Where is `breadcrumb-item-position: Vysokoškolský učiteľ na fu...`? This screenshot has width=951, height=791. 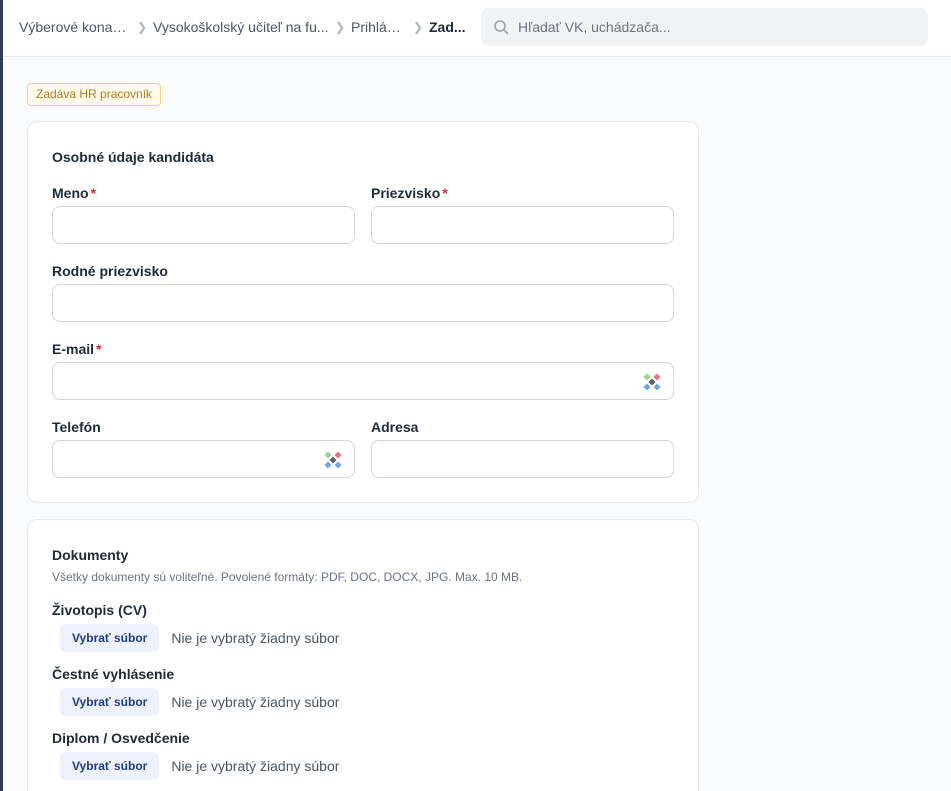
breadcrumb-item-position: Vysokoškolský učiteľ na fu... is located at coordinates (241, 27).